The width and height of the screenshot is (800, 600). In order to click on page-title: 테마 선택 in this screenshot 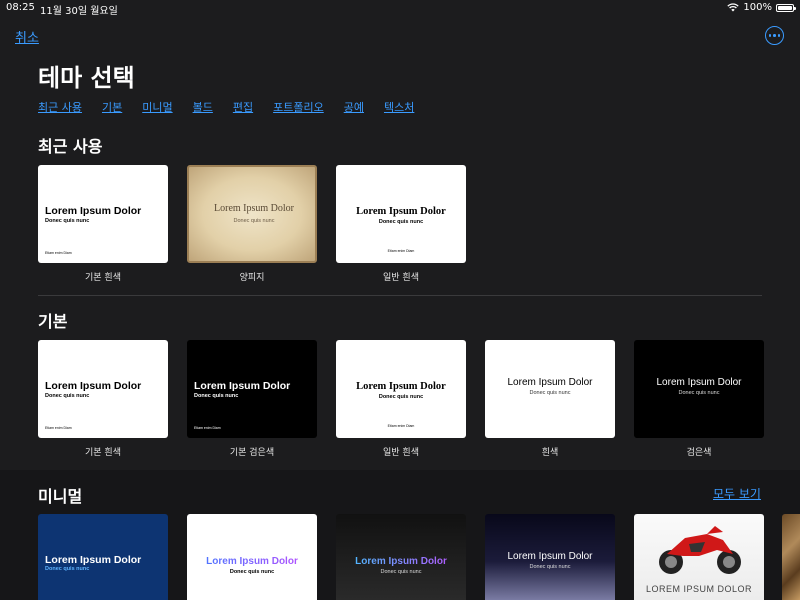, I will do `click(86, 78)`.